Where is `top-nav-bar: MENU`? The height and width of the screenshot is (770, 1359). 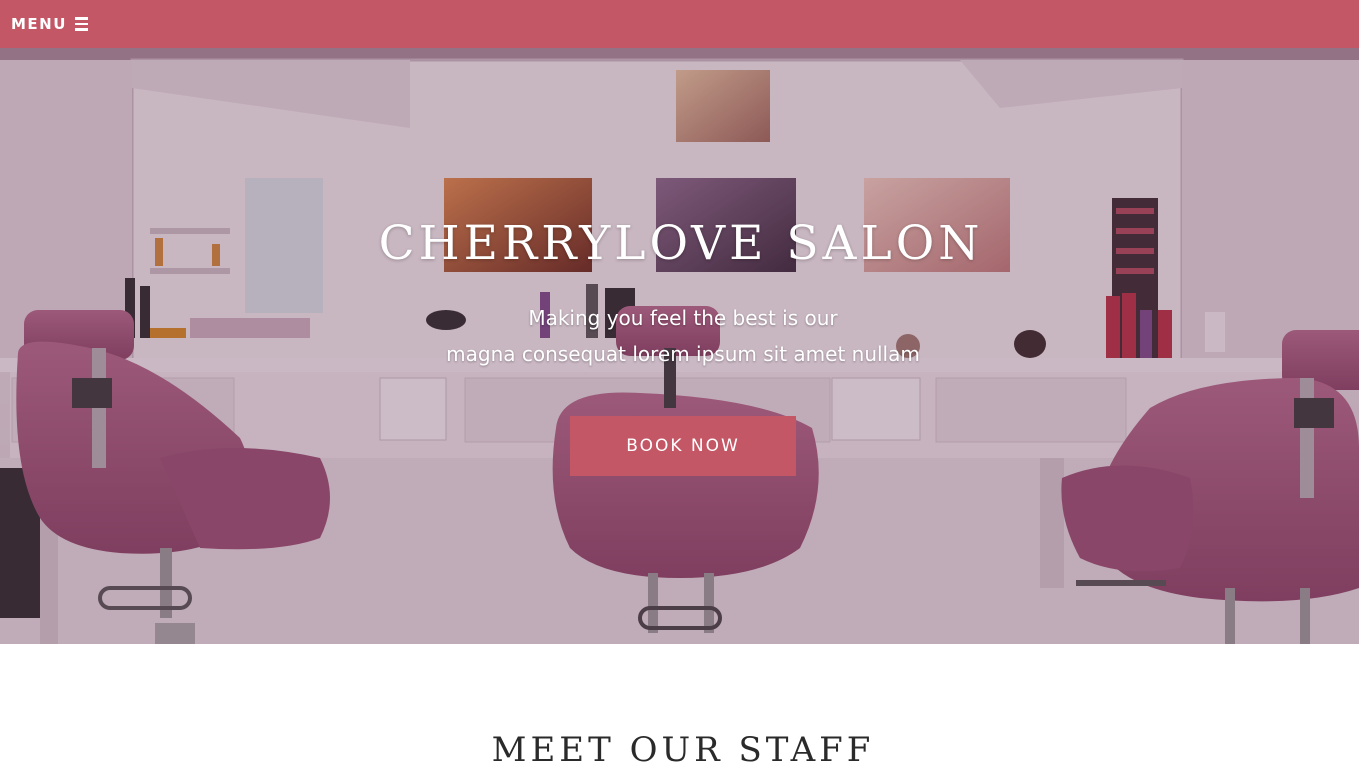
top-nav-bar: MENU is located at coordinates (679, 24).